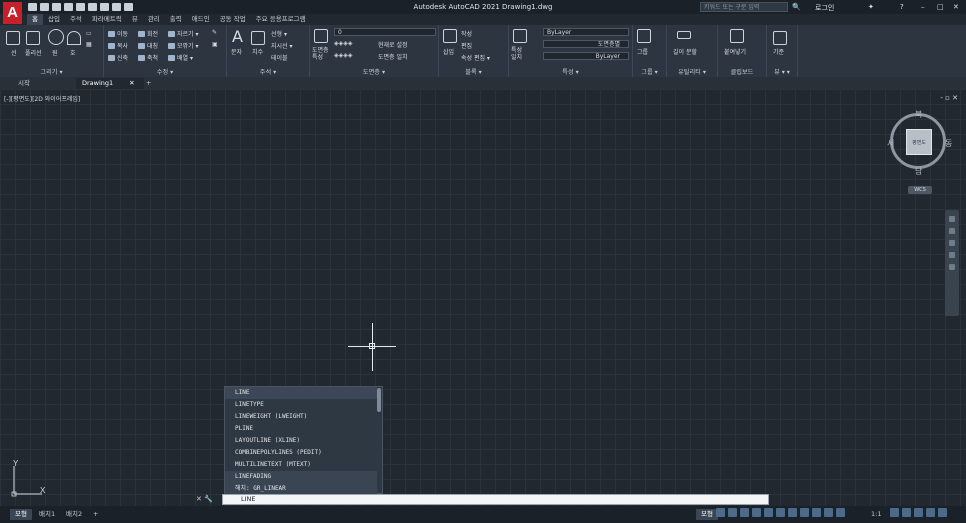  Describe the element at coordinates (952, 231) in the screenshot. I see `pan-icon` at that location.